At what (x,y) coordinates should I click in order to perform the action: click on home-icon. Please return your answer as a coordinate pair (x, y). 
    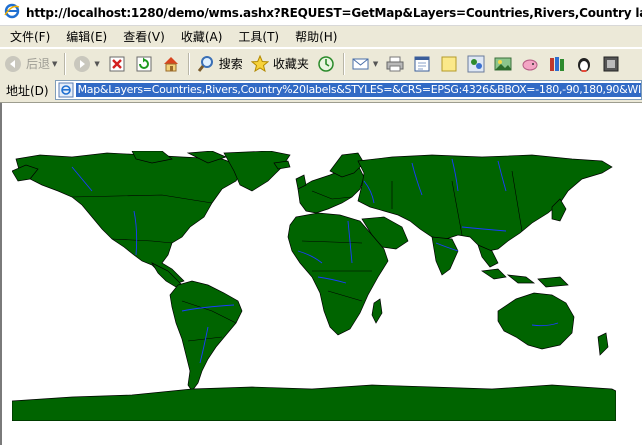
    Looking at the image, I should click on (171, 64).